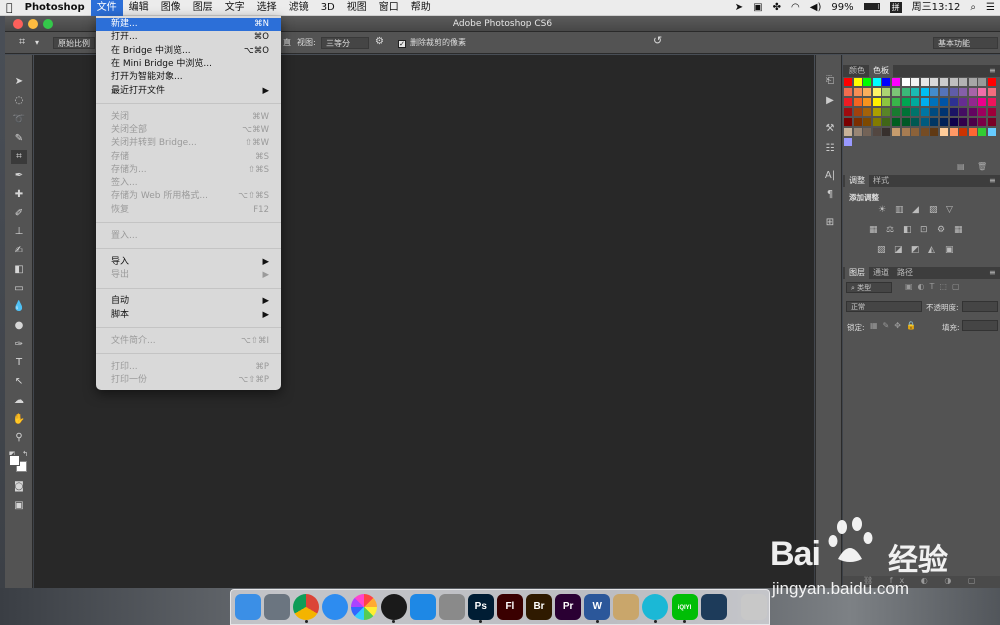  Describe the element at coordinates (857, 71) in the screenshot. I see `tab-color: 颜色` at that location.